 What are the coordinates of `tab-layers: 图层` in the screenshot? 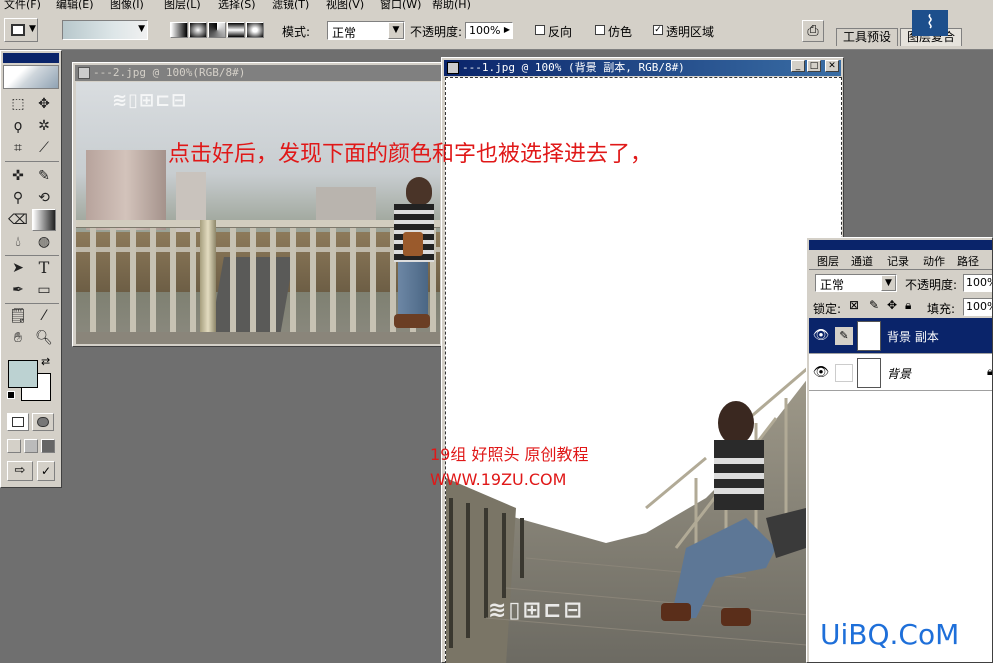 It's located at (828, 261).